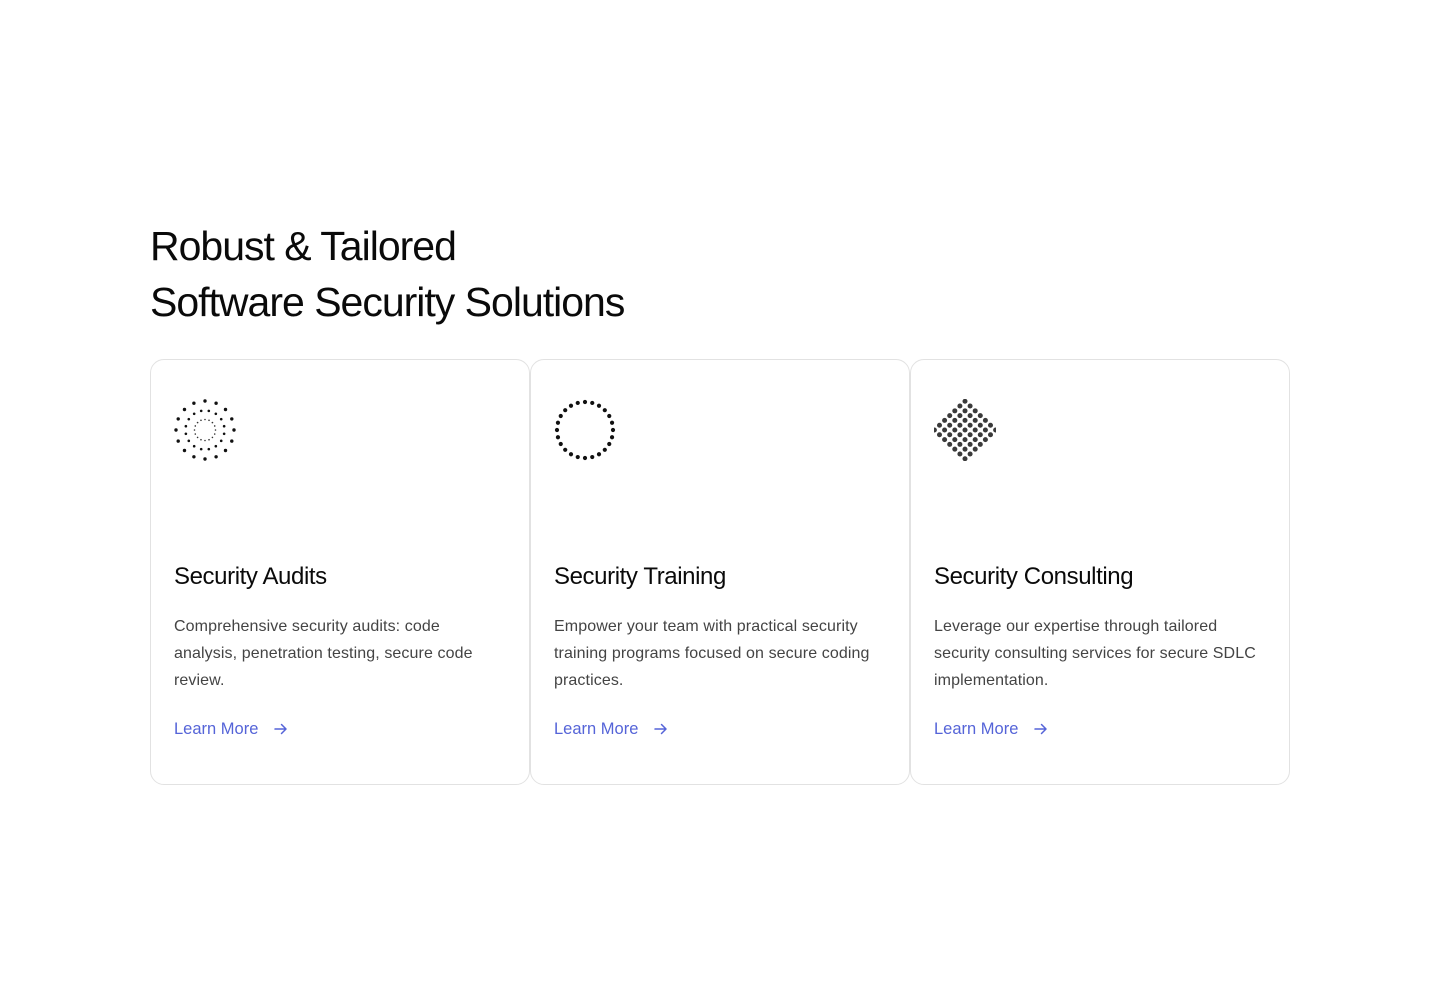 Image resolution: width=1440 pixels, height=1000 pixels. What do you see at coordinates (387, 302) in the screenshot?
I see `heading-line-2: Software Security Solutions` at bounding box center [387, 302].